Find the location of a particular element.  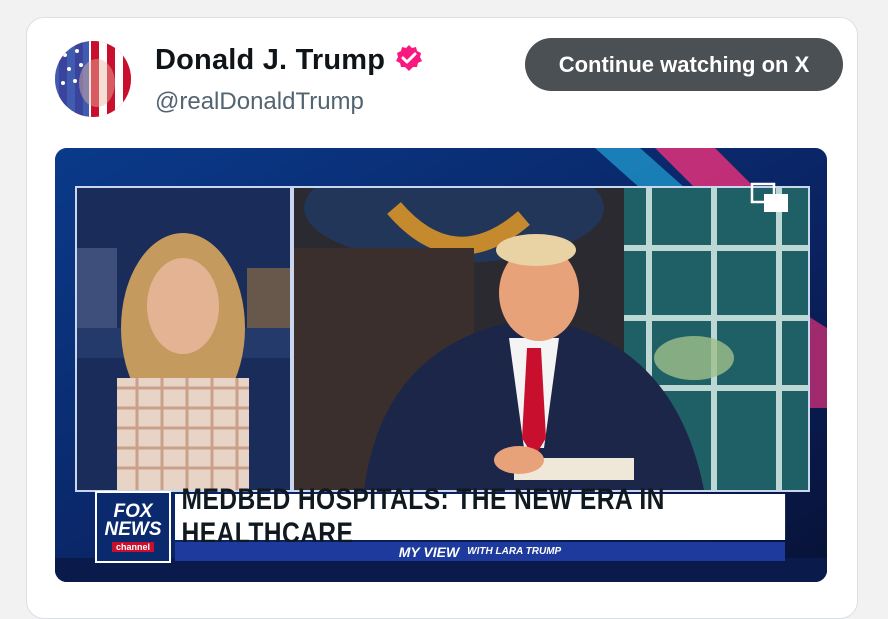

host-image is located at coordinates (183, 339).